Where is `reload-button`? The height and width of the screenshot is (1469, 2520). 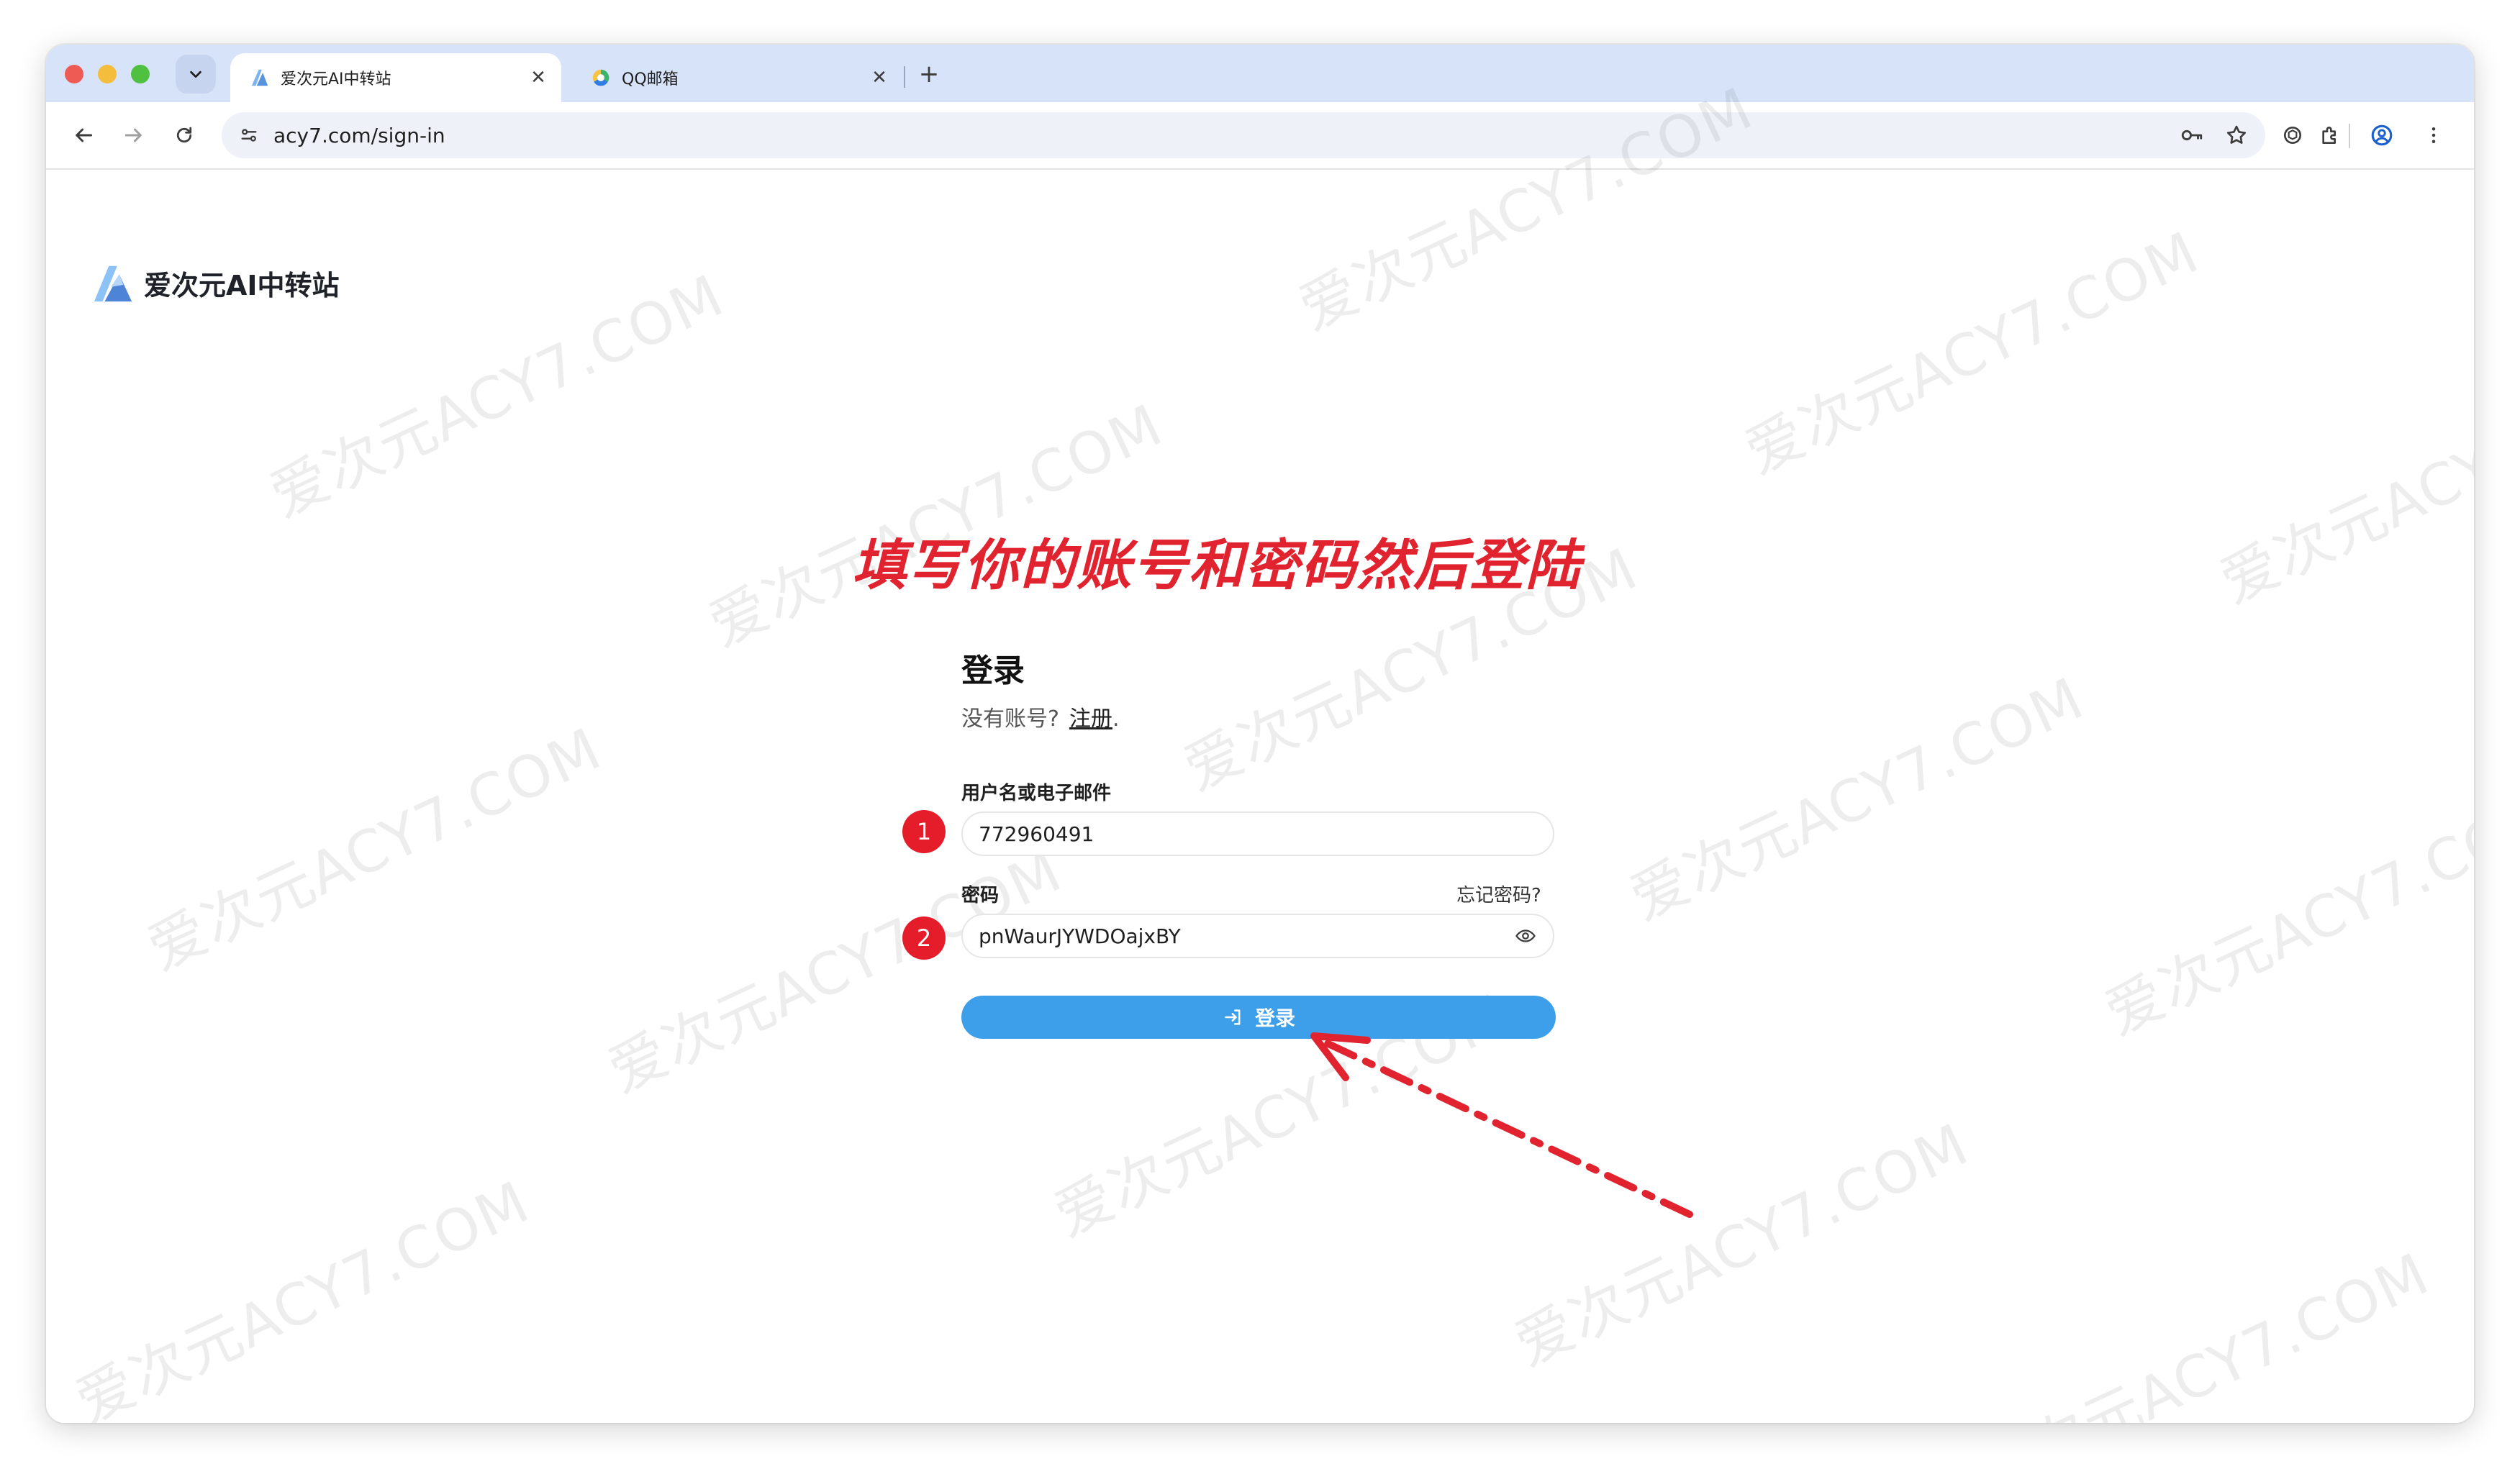 reload-button is located at coordinates (184, 135).